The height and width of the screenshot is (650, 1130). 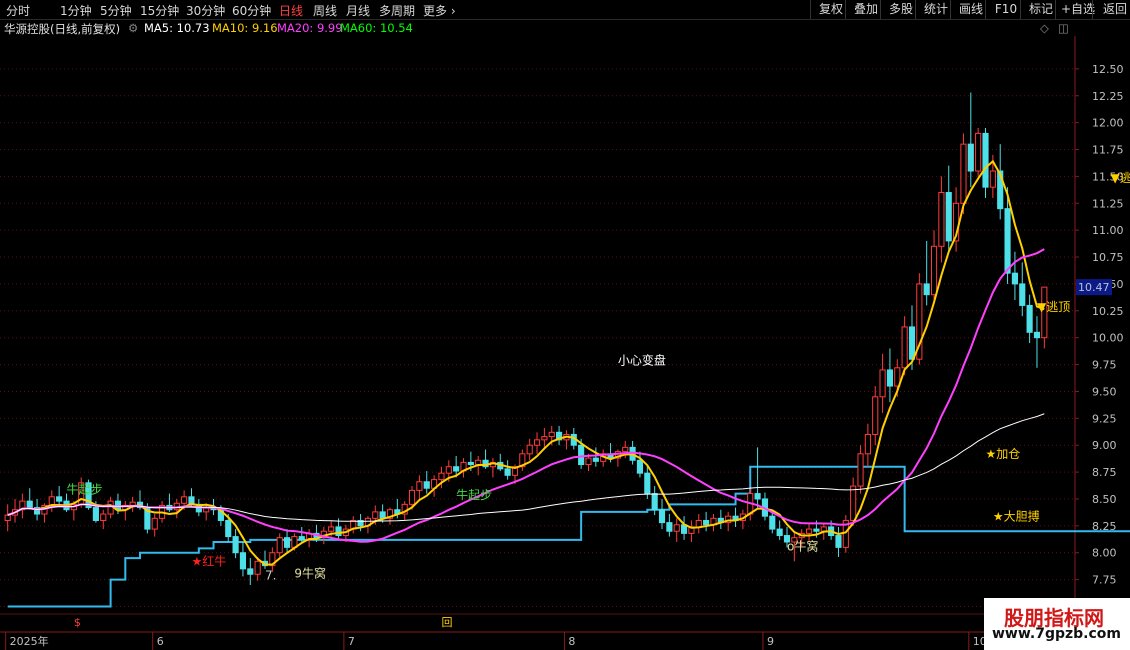 I want to click on x-tick-label: 9, so click(x=770, y=641).